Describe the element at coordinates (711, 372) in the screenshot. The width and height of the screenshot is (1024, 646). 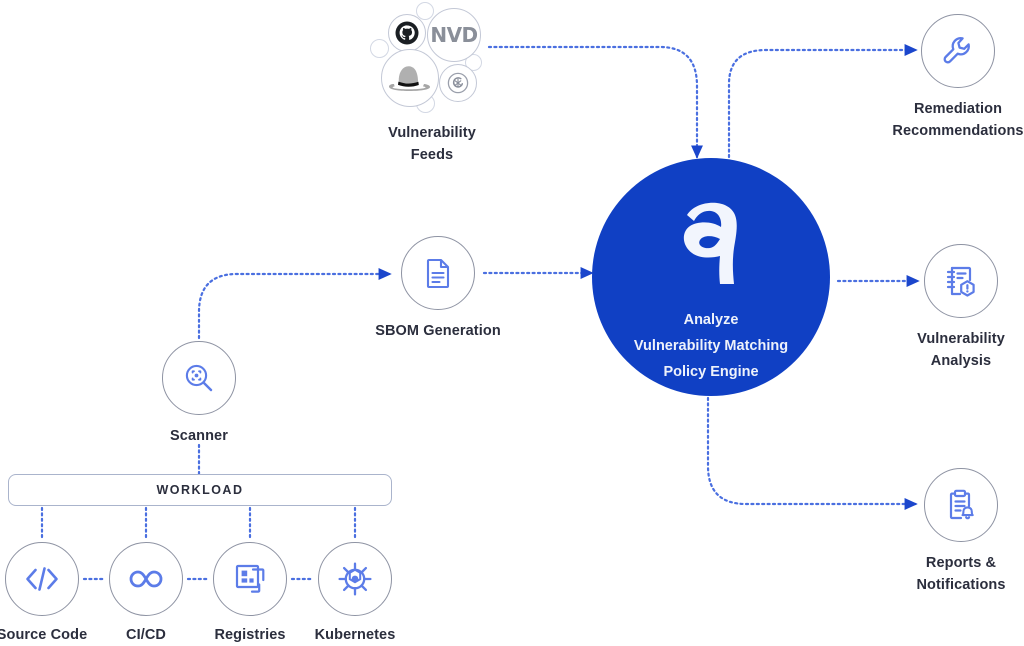
I see `hub-line-policy-engine: Policy Engine` at that location.